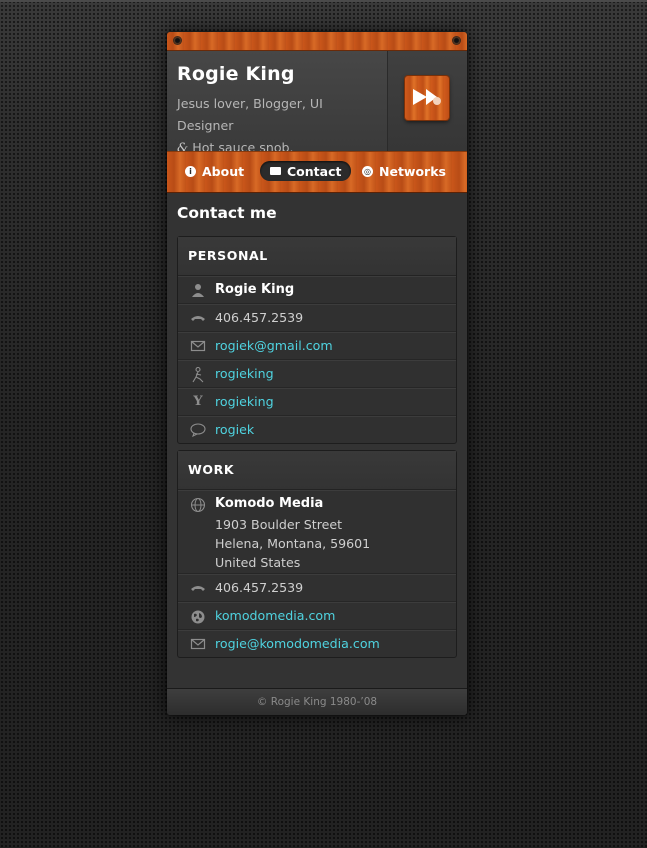 This screenshot has width=647, height=848. I want to click on top-rule, so click(323, 1).